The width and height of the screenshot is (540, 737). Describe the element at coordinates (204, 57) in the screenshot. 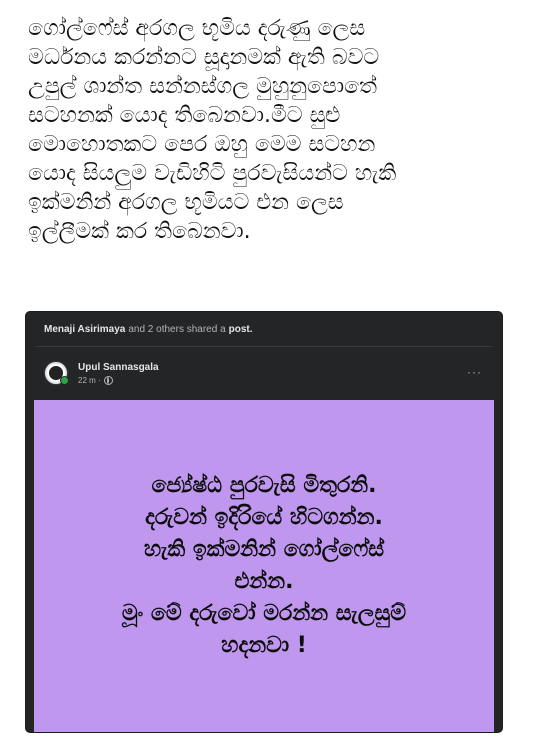

I see `article-line: මර්ධනය කරන්නට සූදානමක් ඇති බවට` at that location.